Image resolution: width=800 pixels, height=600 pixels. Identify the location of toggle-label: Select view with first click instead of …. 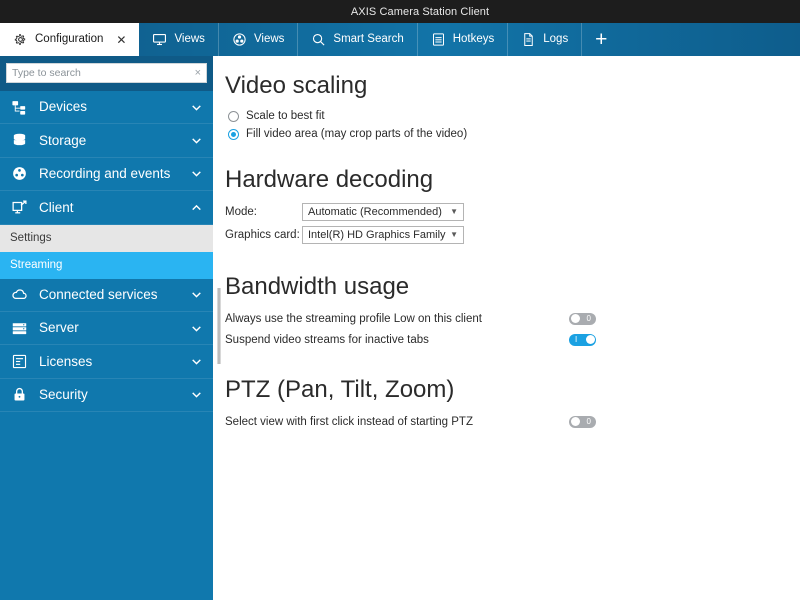
(349, 421).